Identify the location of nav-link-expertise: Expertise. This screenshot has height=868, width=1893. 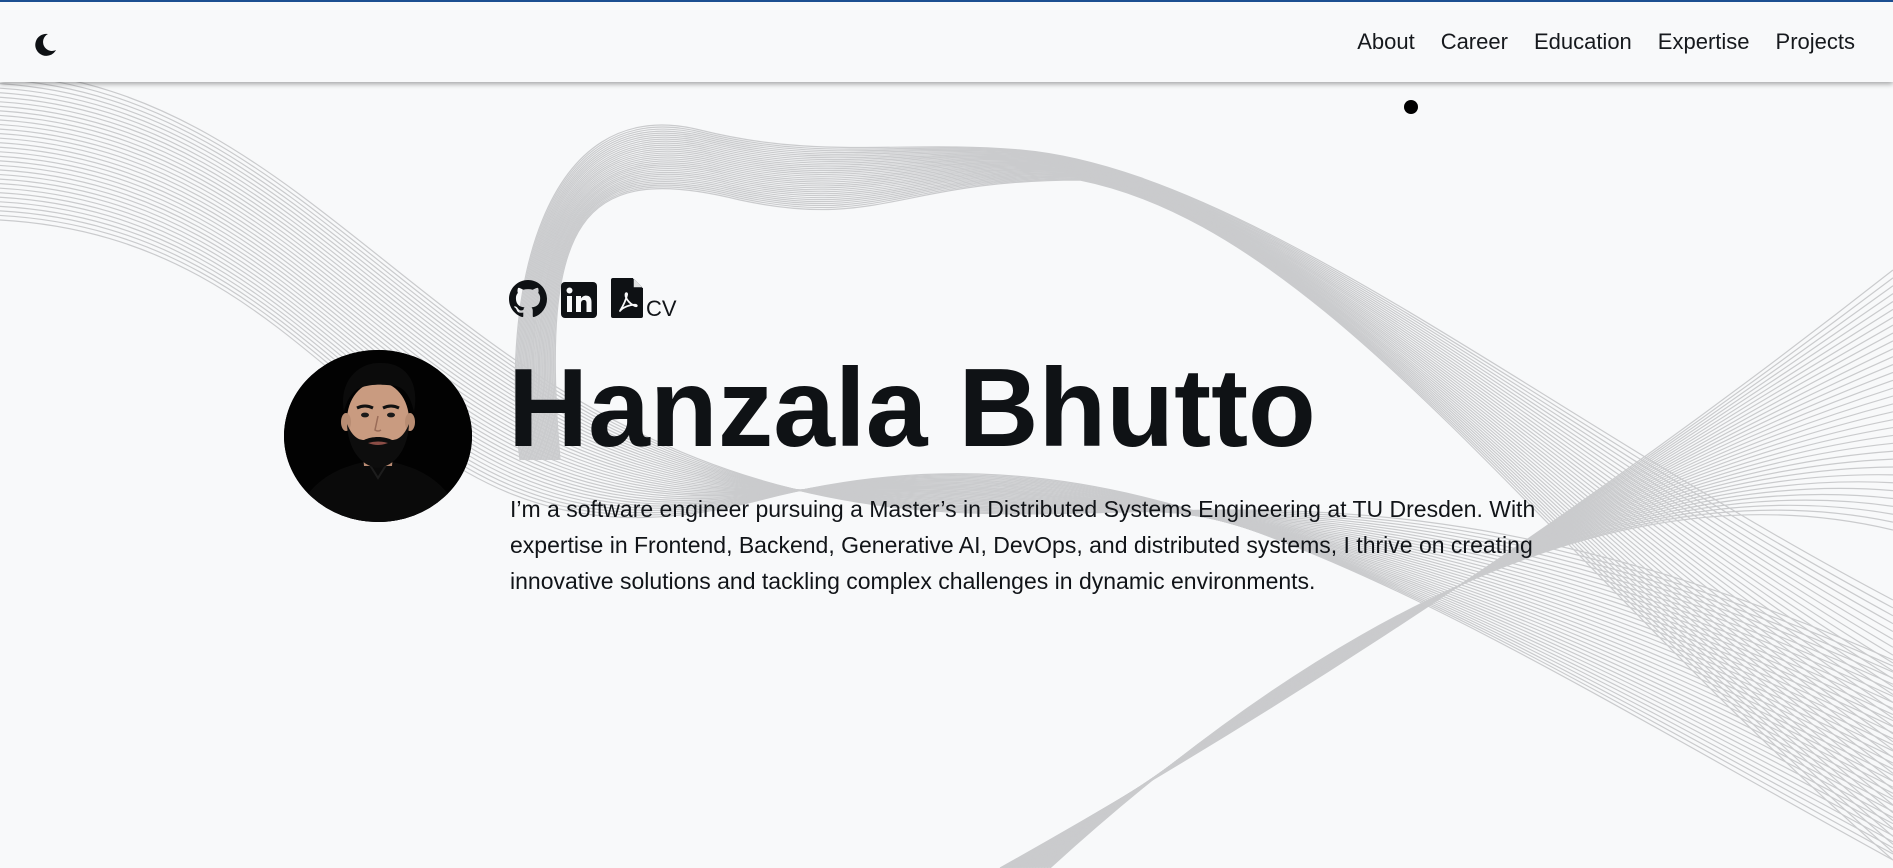
(1704, 42).